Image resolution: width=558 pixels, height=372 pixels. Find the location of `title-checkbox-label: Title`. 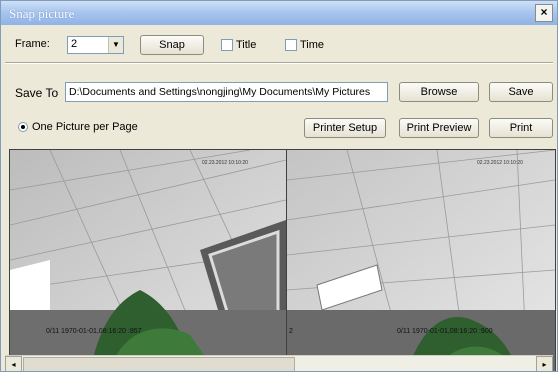

title-checkbox-label: Title is located at coordinates (246, 45).